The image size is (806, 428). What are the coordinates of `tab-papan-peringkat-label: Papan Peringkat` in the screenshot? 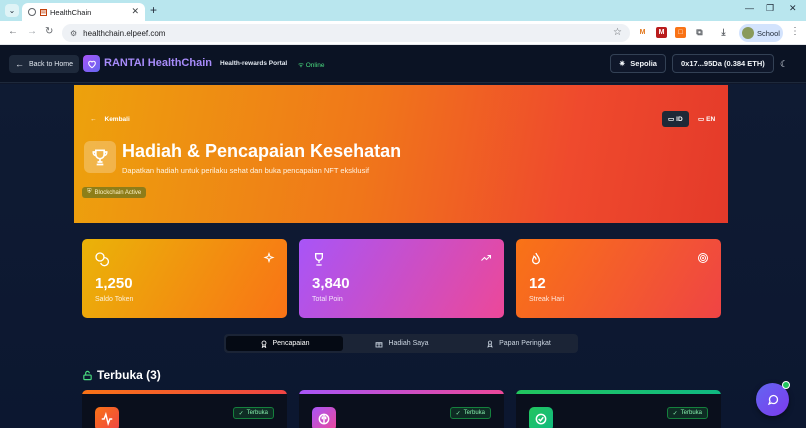 It's located at (525, 343).